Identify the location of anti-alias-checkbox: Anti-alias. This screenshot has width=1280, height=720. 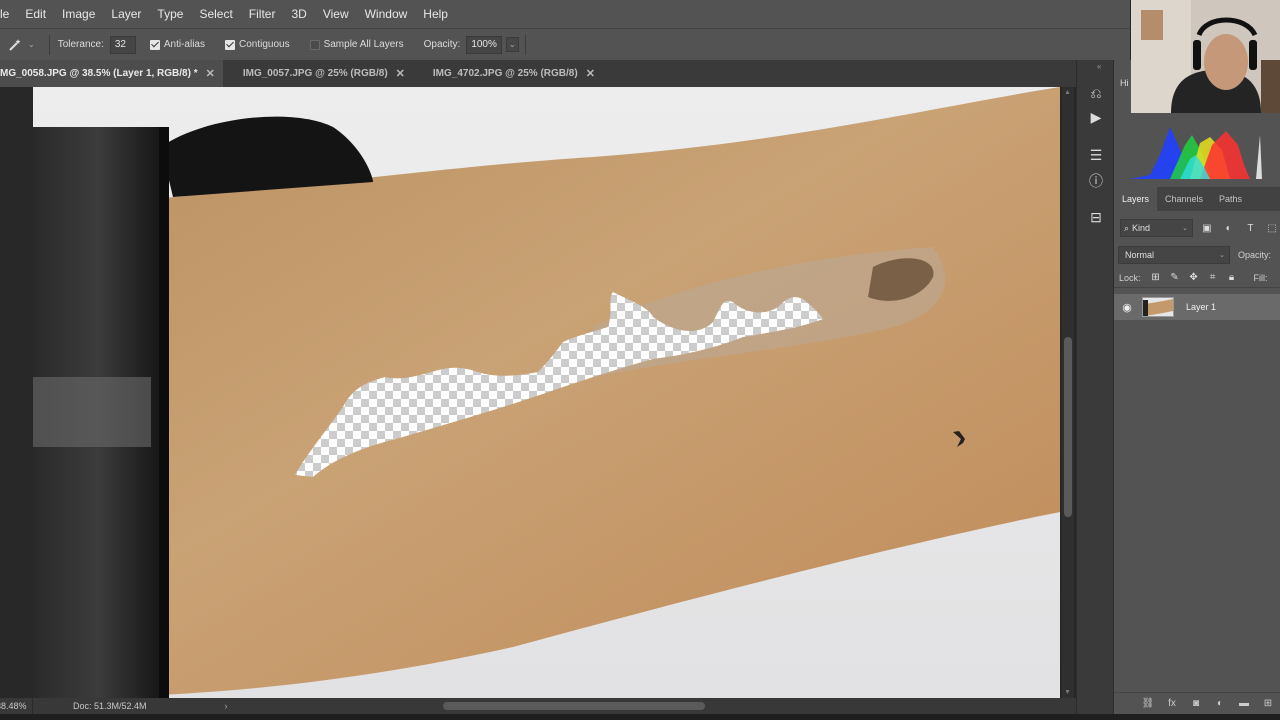
(180, 44).